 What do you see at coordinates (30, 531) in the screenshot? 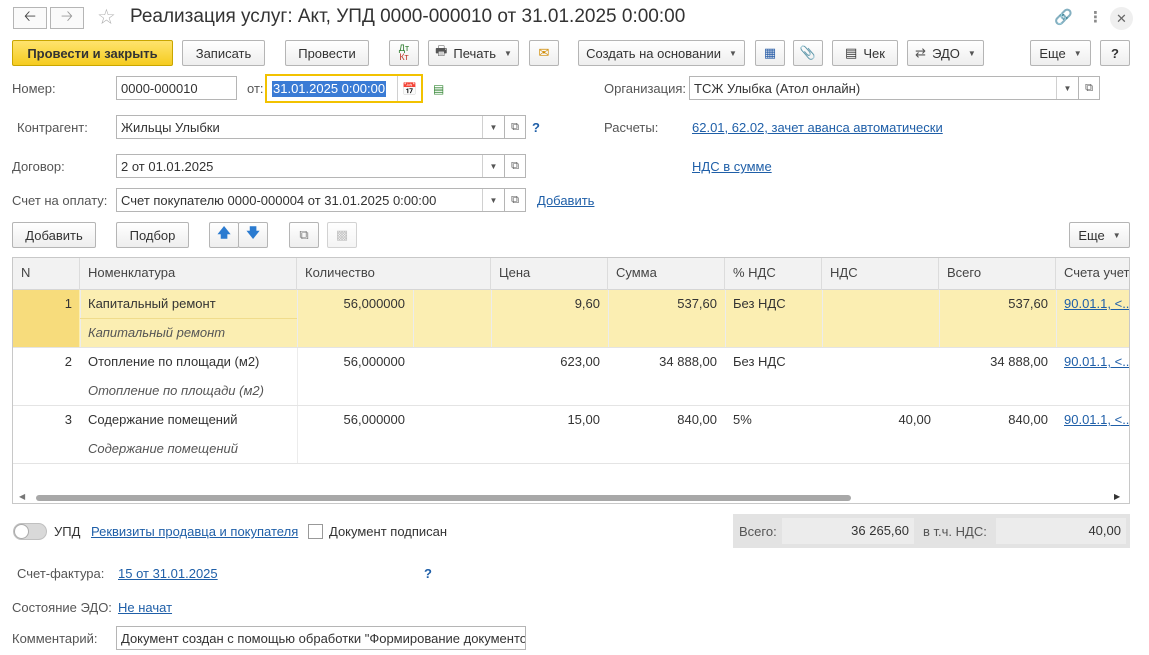
I see `upd-toggle` at bounding box center [30, 531].